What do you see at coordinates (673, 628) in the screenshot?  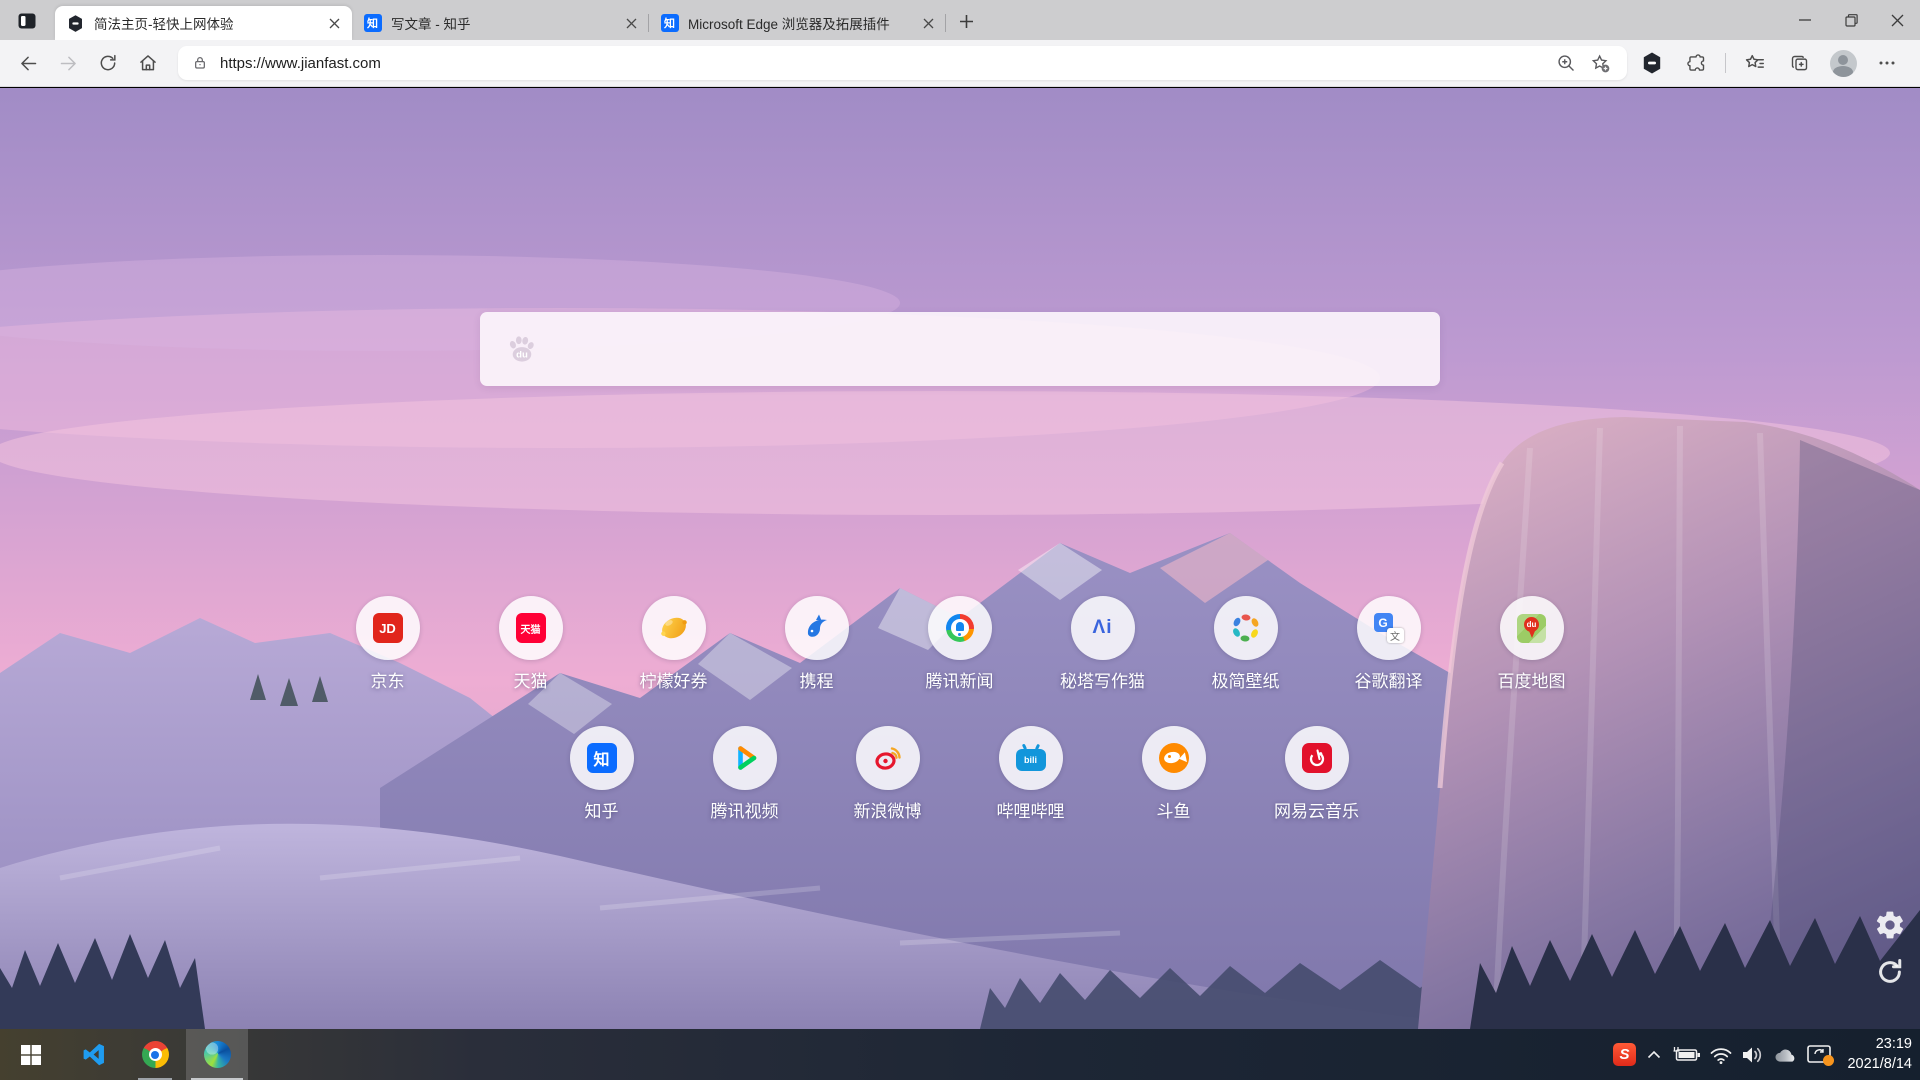 I see `lemon-logo-icon` at bounding box center [673, 628].